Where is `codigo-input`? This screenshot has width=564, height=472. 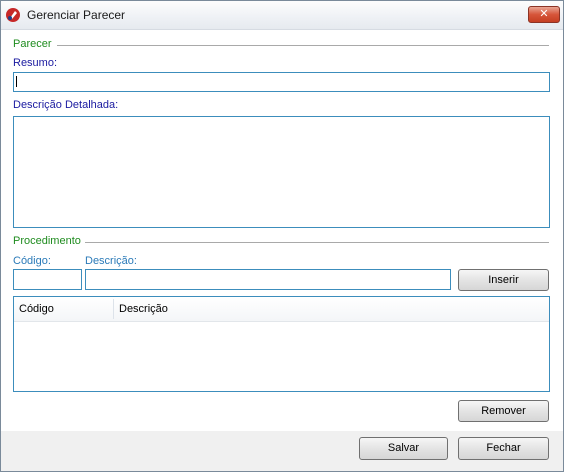 codigo-input is located at coordinates (47, 279).